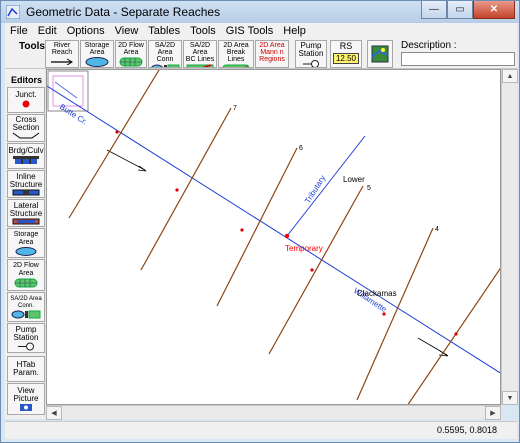 The image size is (520, 443). I want to click on scroll-left-button: ◀, so click(54, 413).